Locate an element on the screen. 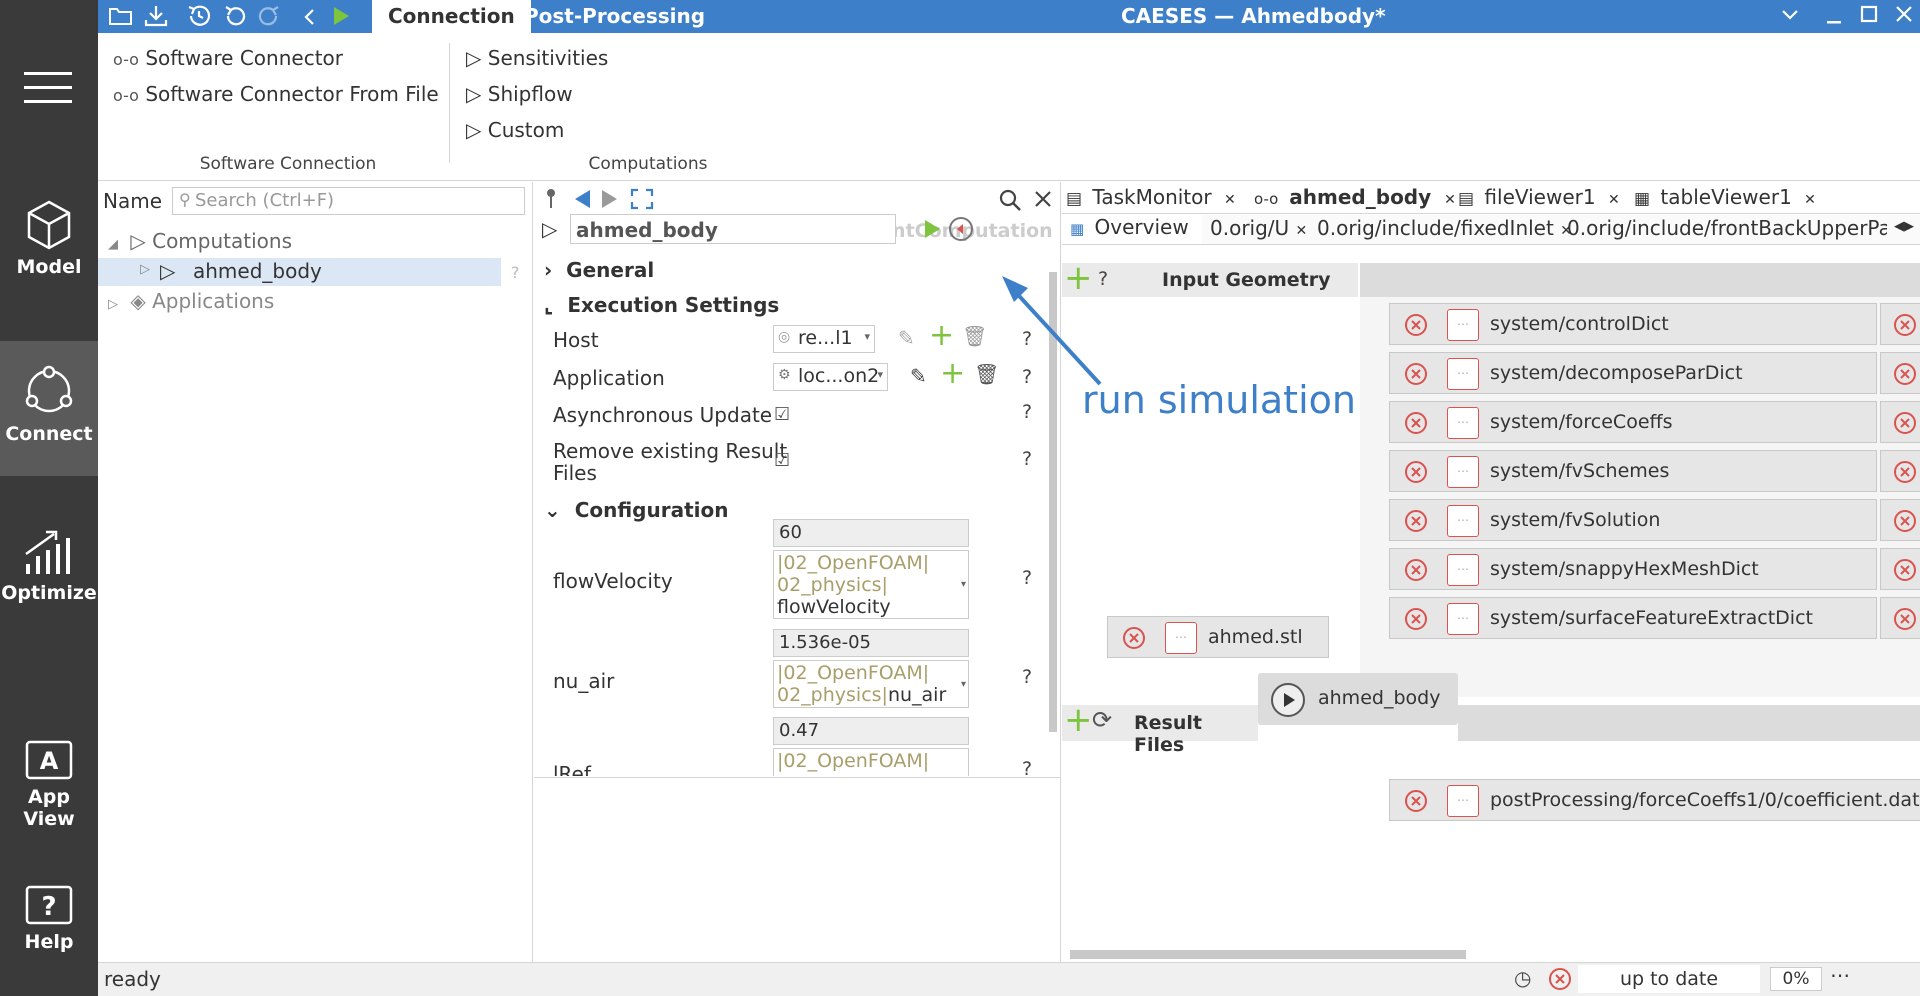 The width and height of the screenshot is (1920, 996). tree-item-computations: ◢ ▷ Computations is located at coordinates (200, 241).